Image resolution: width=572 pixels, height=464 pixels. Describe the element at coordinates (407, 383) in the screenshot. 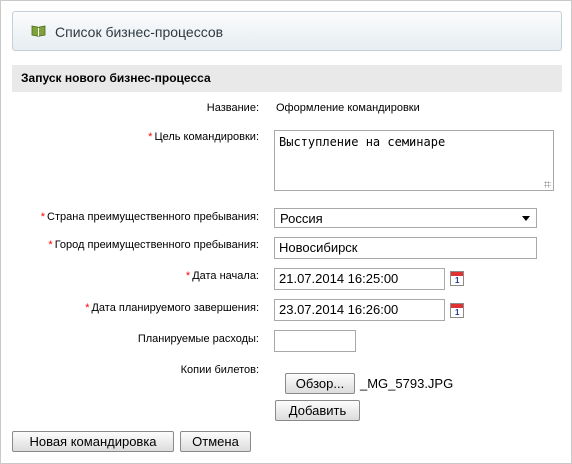

I see `selected-file-name: _MG_5793.JPG` at that location.